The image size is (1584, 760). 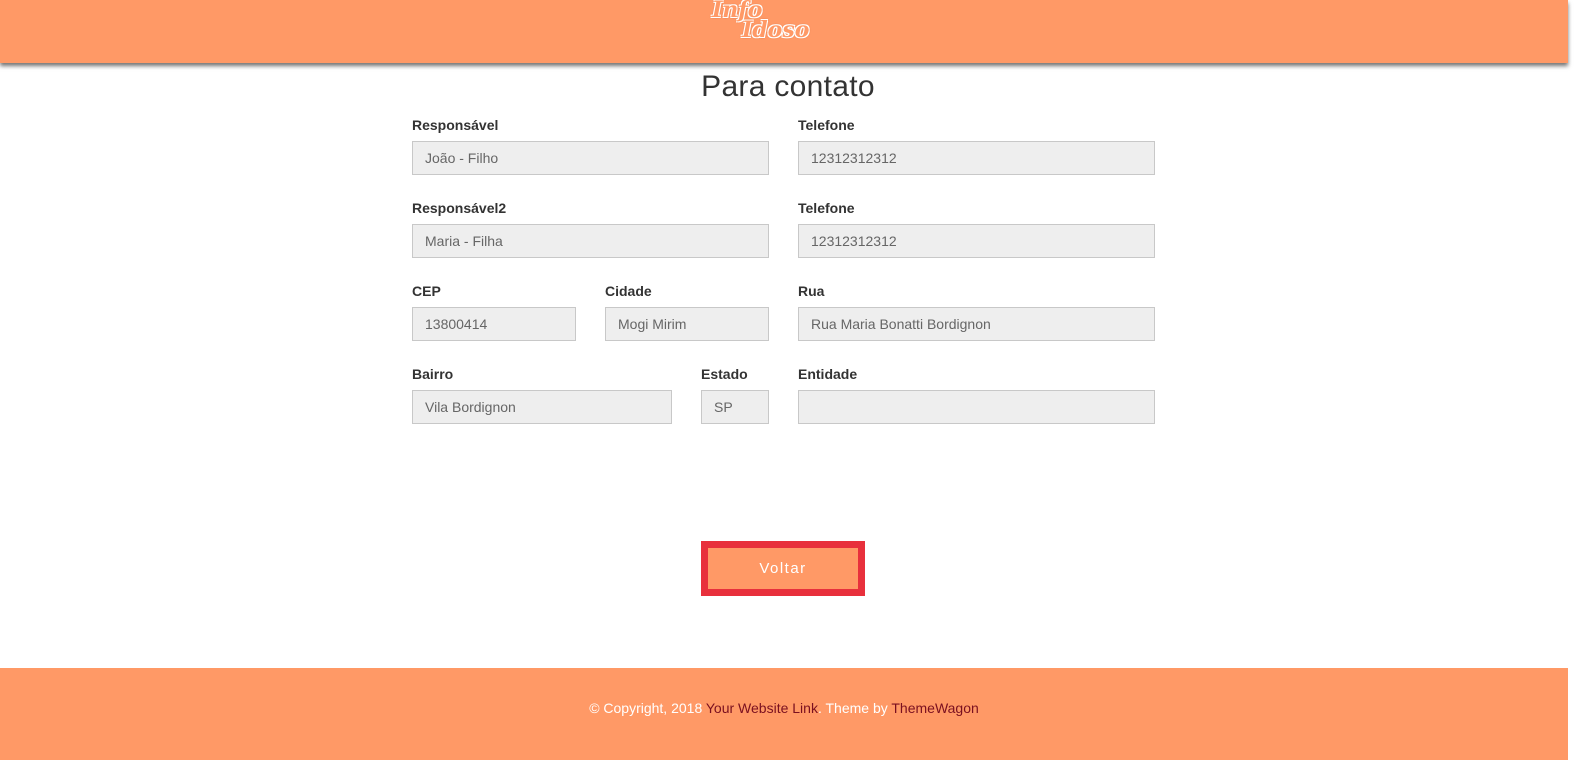 What do you see at coordinates (828, 374) in the screenshot?
I see `entidade-label: Entidade` at bounding box center [828, 374].